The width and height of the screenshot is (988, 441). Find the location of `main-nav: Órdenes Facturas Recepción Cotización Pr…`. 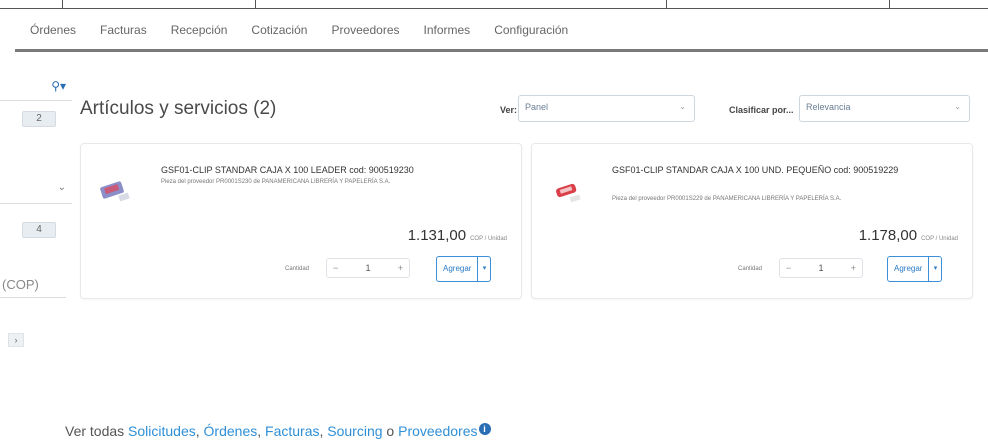

main-nav: Órdenes Facturas Recepción Cotización Pr… is located at coordinates (494, 35).